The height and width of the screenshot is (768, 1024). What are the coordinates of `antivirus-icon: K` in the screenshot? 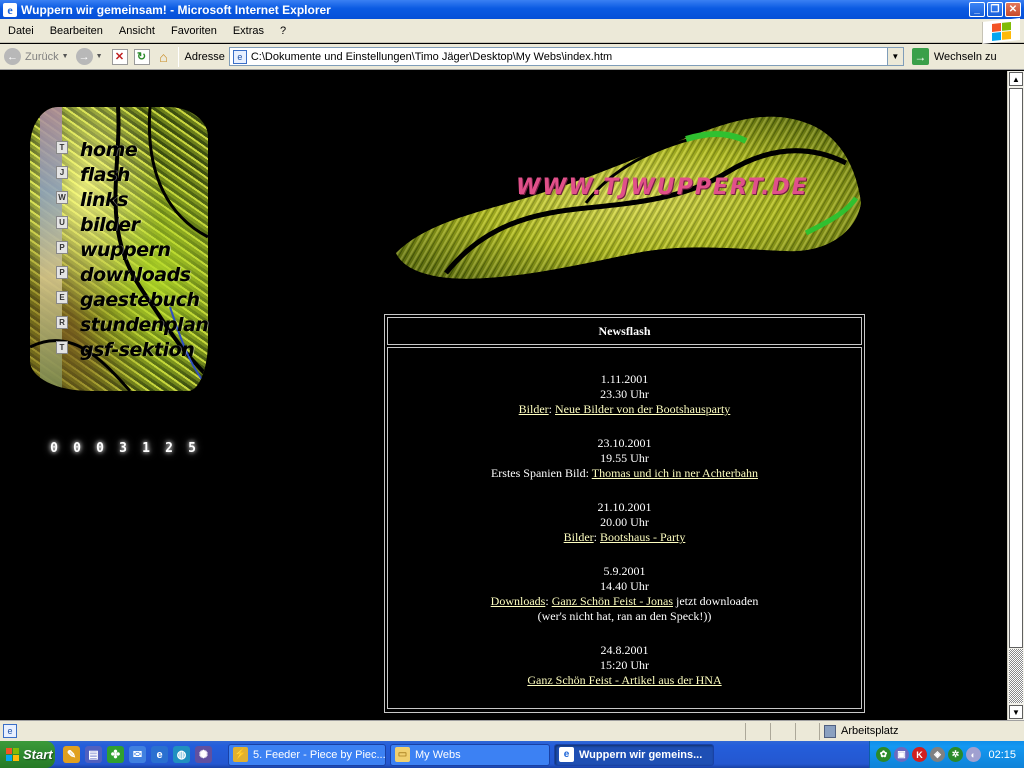 It's located at (919, 754).